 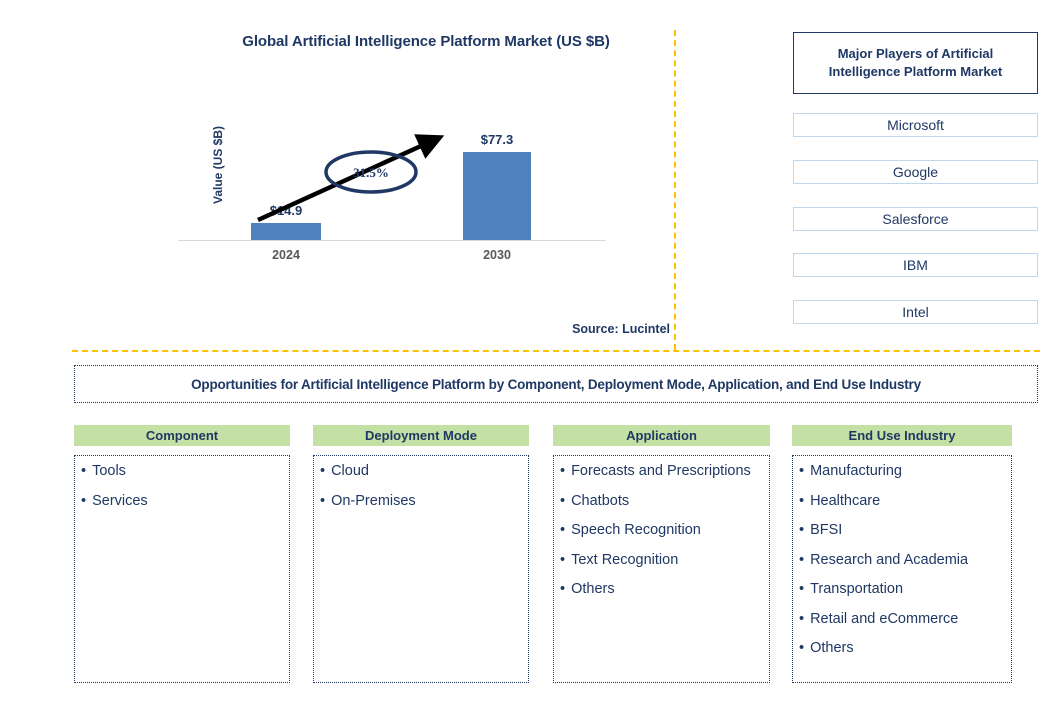 I want to click on column-header-end-use-industry: End Use Industry, so click(x=902, y=435).